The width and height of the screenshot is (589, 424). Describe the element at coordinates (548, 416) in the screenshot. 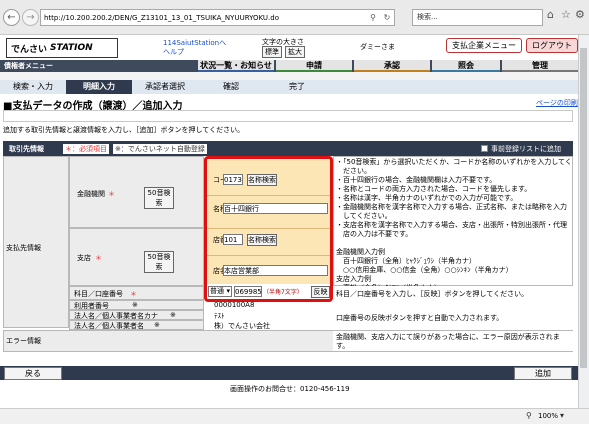

I see `zoom-level: 100%` at that location.